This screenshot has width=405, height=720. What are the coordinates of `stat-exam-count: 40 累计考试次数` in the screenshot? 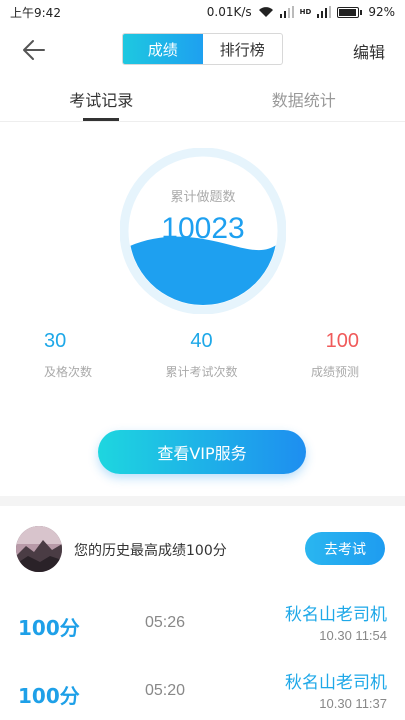 It's located at (201, 355).